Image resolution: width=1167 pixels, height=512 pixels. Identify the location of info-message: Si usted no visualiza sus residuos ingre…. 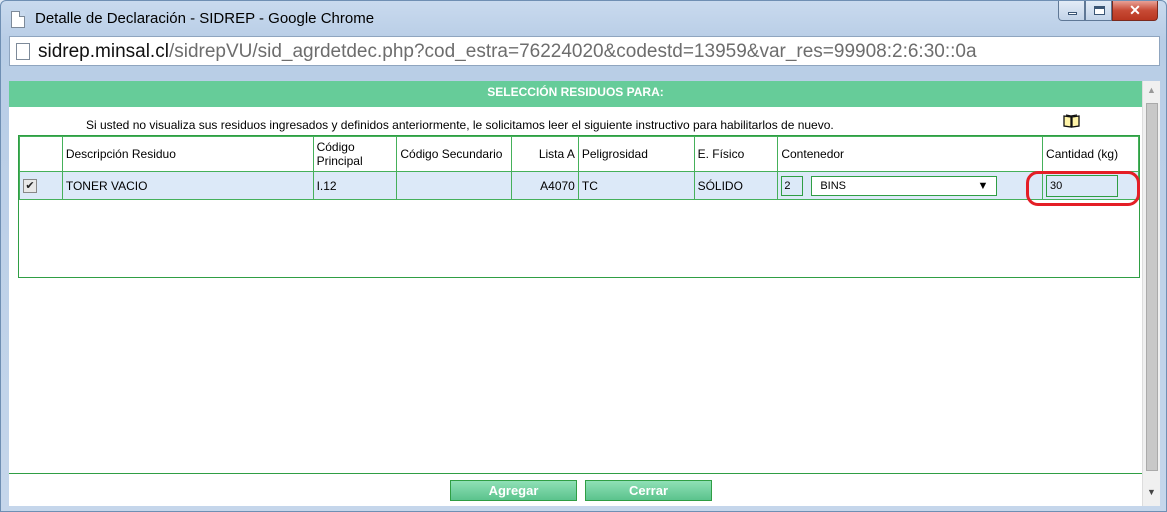
(460, 125).